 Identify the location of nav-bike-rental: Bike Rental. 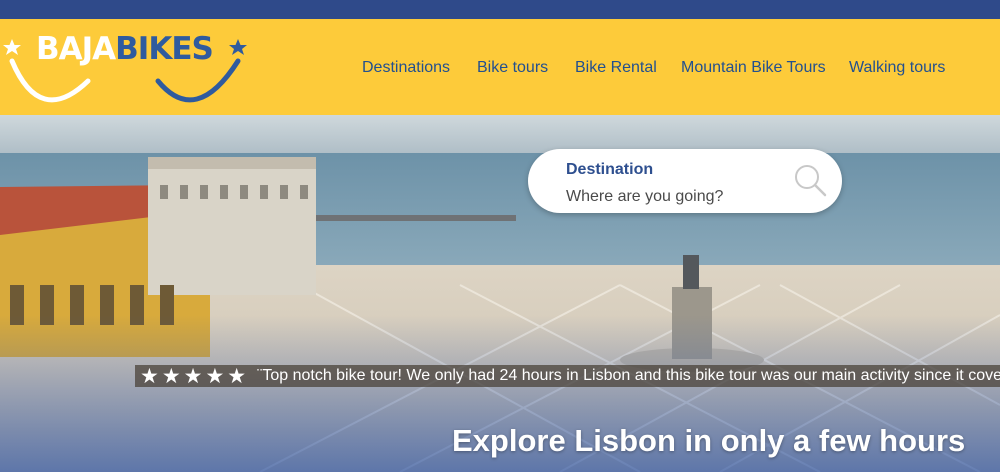
(616, 69).